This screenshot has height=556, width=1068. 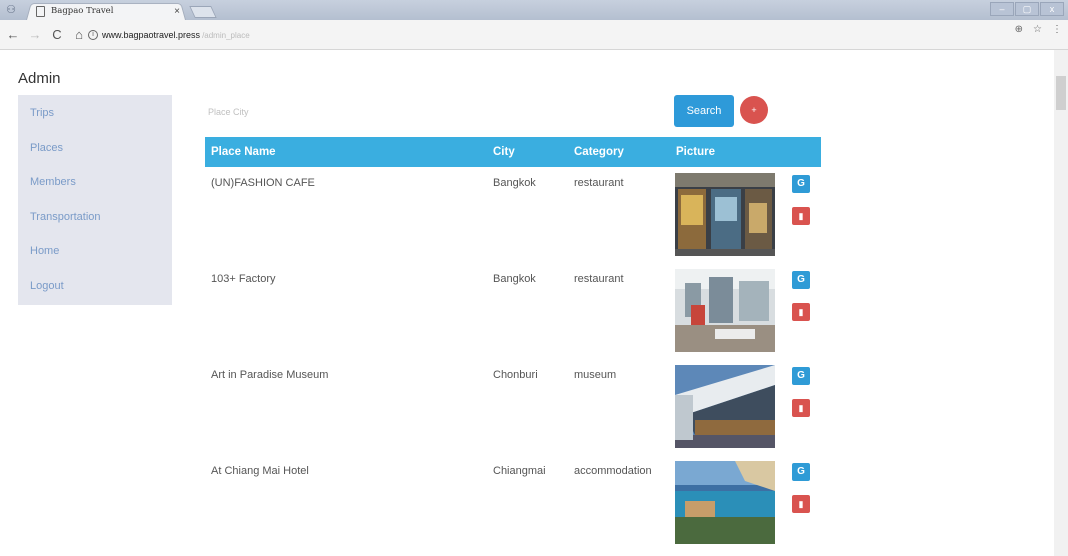 I want to click on omnibox-actions: ⊕ ☆ ⋮, so click(x=1038, y=29).